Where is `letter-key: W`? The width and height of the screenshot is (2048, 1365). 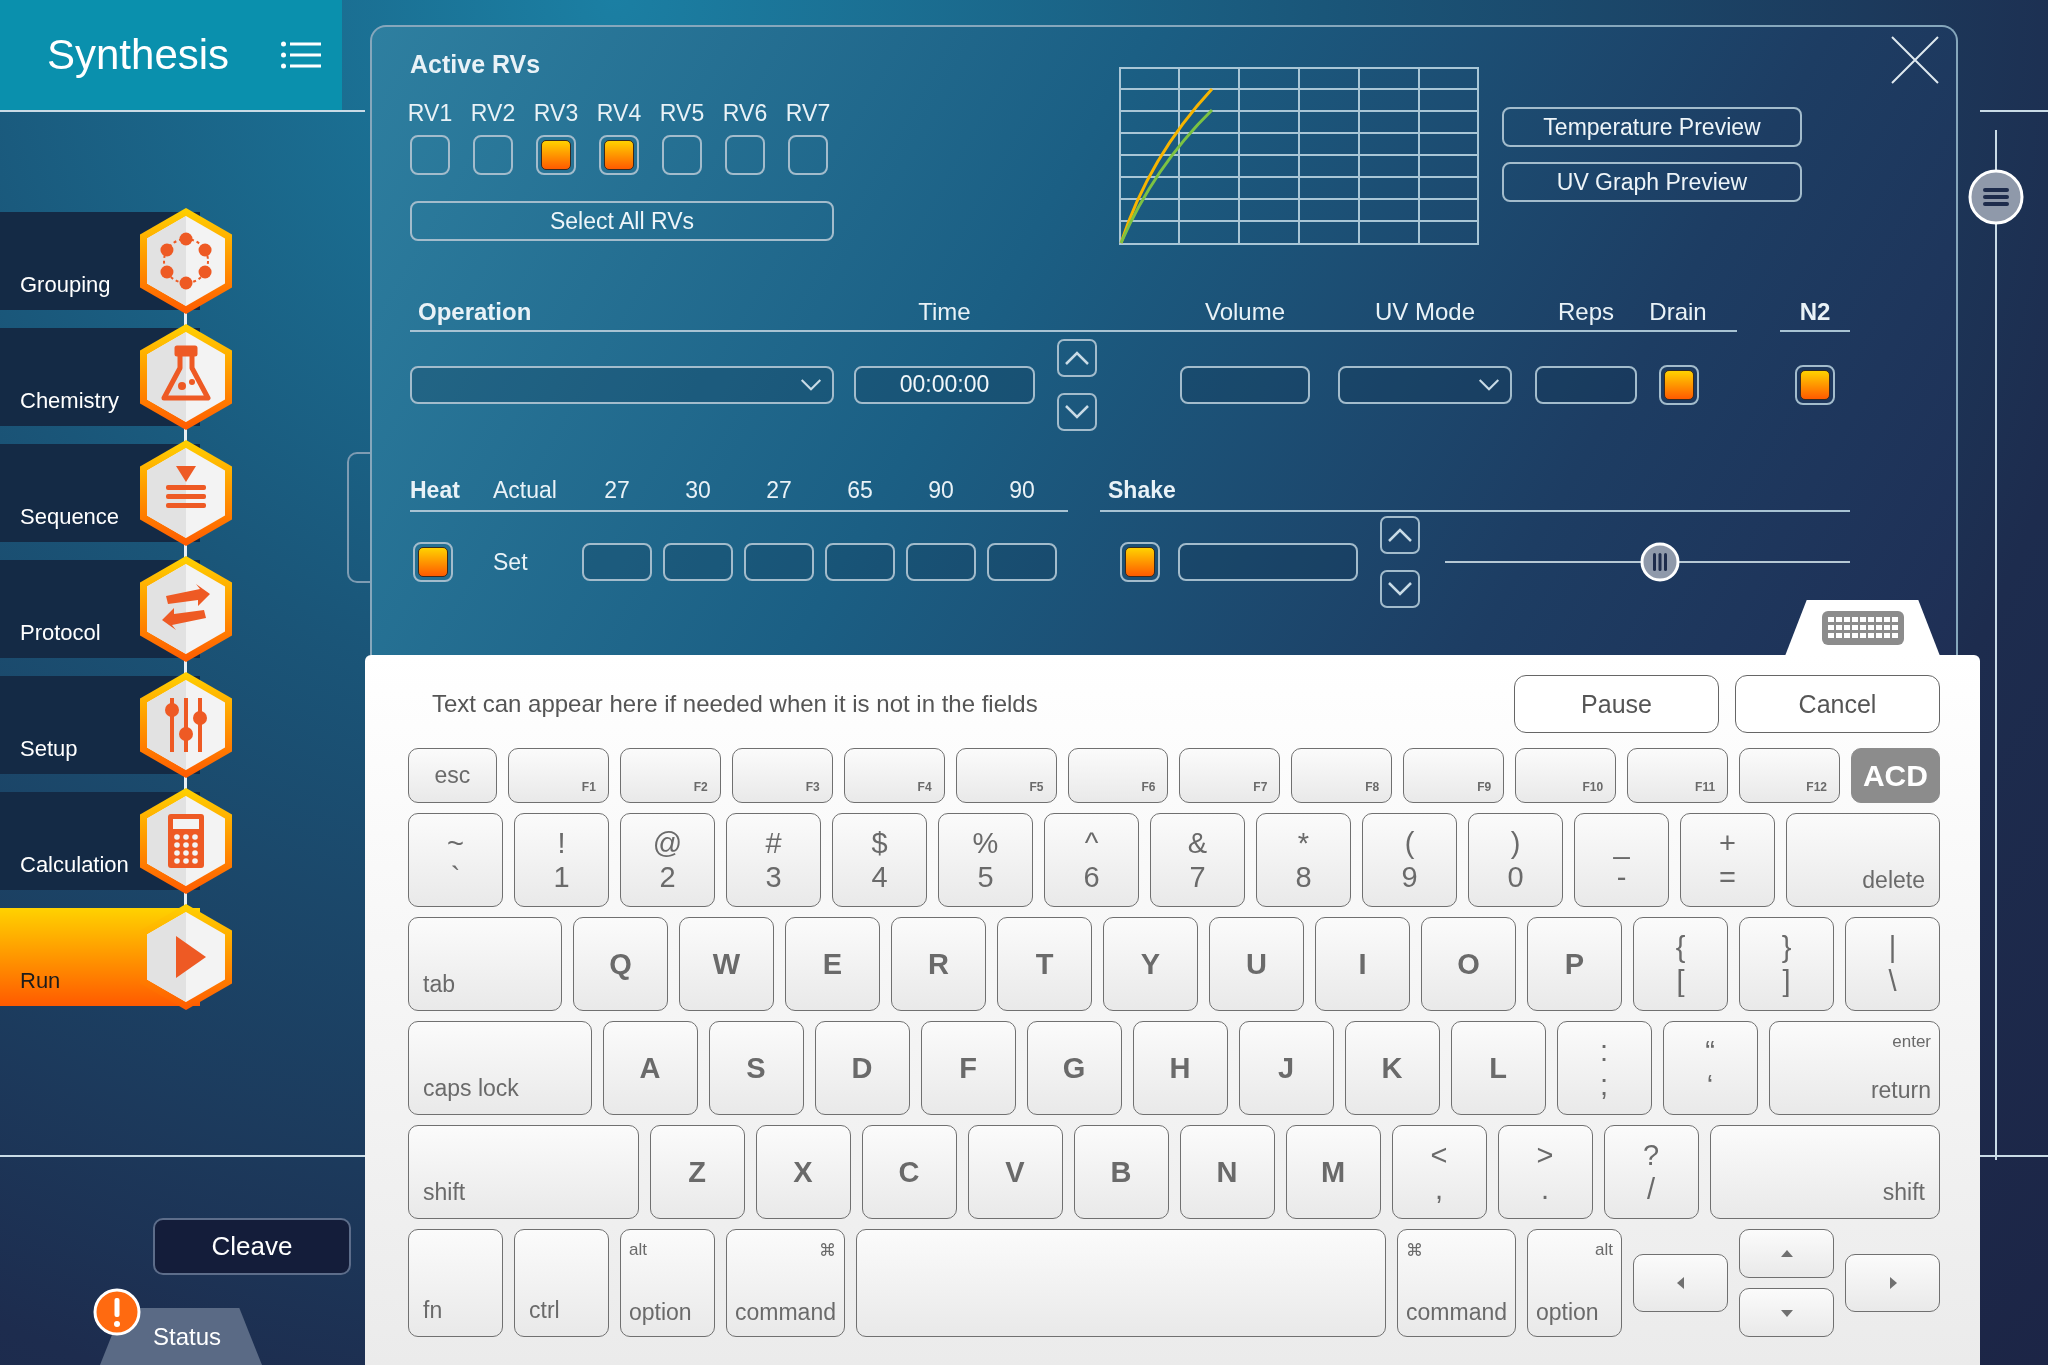
letter-key: W is located at coordinates (726, 964).